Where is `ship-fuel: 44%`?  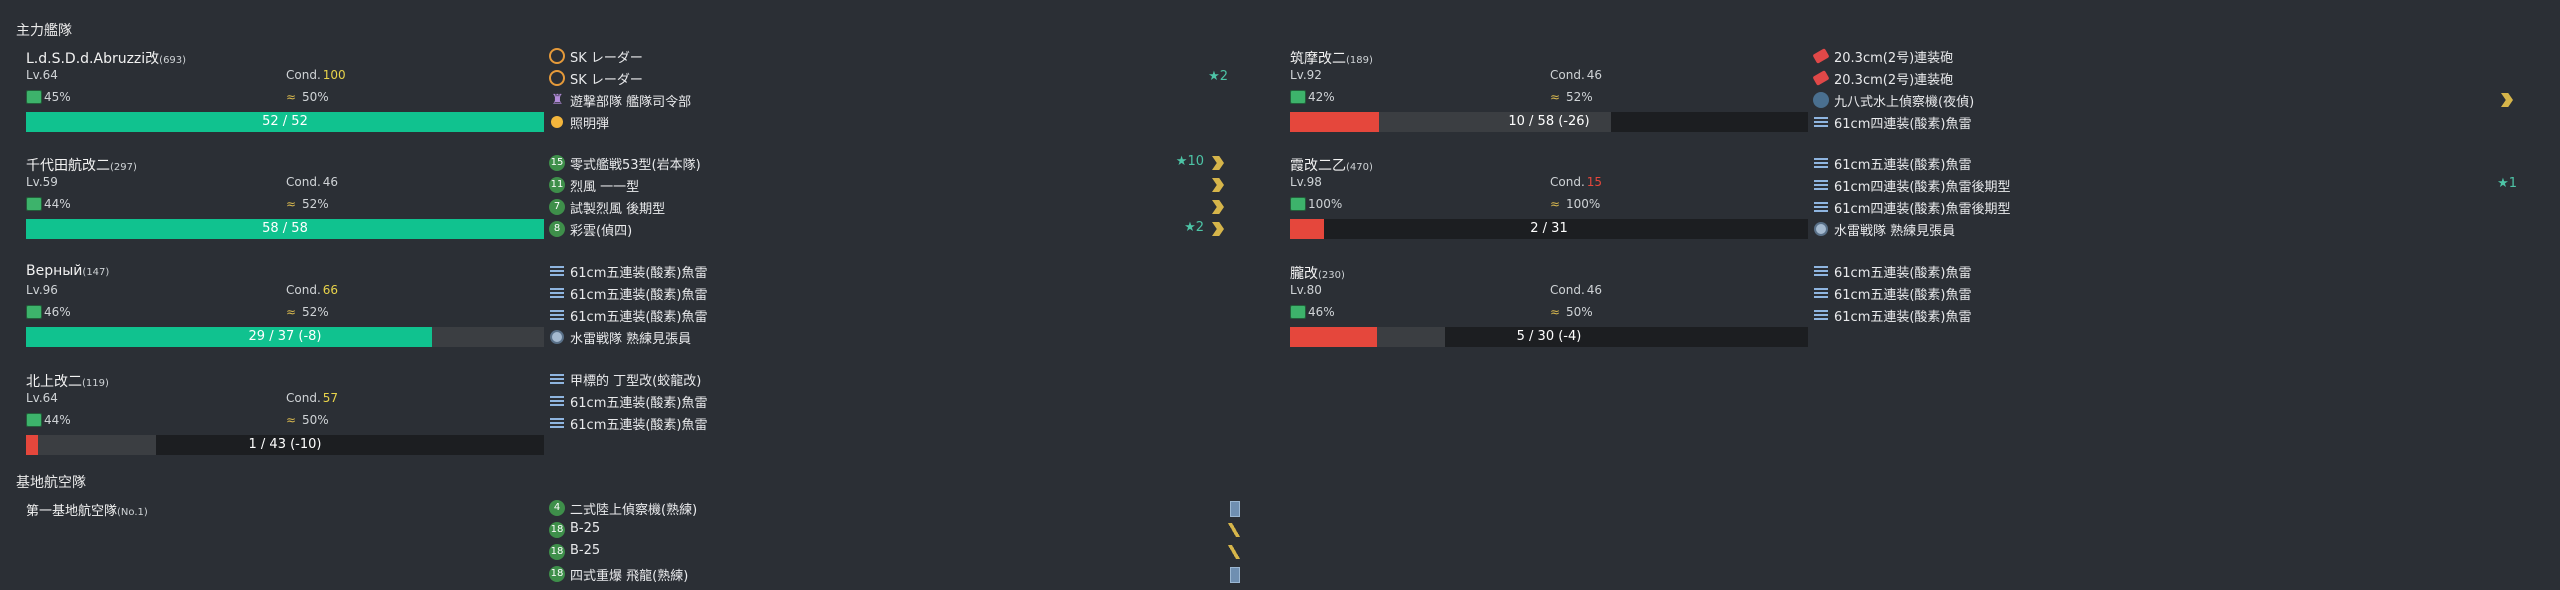
ship-fuel: 44% is located at coordinates (48, 204).